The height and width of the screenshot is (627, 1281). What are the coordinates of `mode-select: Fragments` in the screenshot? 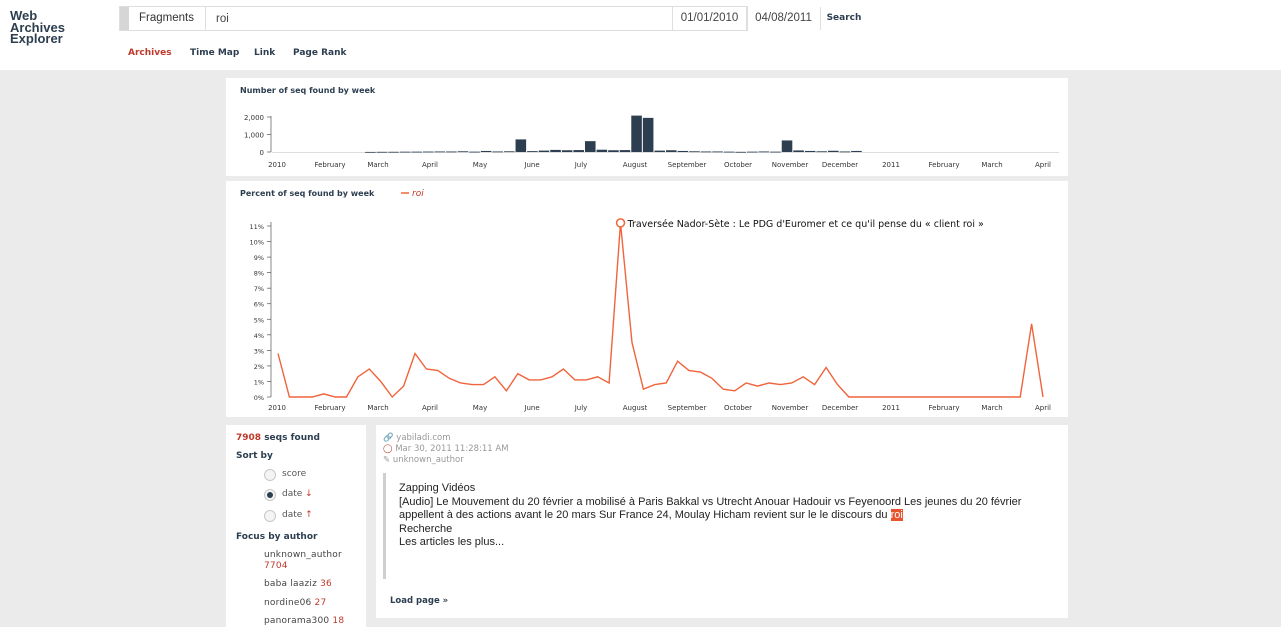 It's located at (167, 18).